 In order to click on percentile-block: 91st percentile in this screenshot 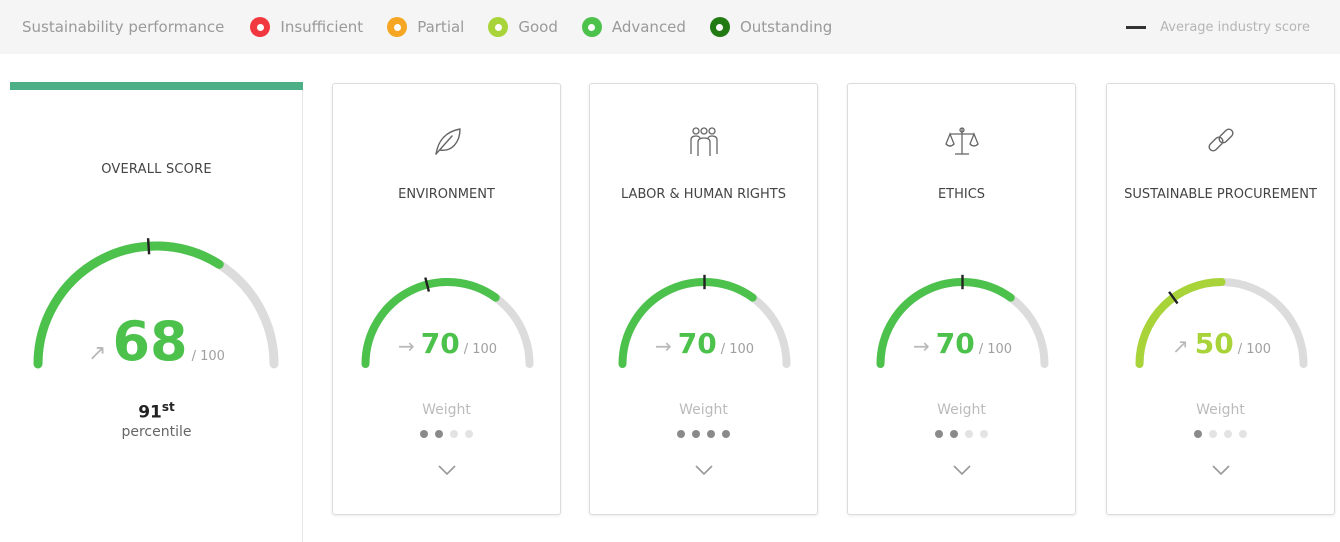, I will do `click(156, 420)`.